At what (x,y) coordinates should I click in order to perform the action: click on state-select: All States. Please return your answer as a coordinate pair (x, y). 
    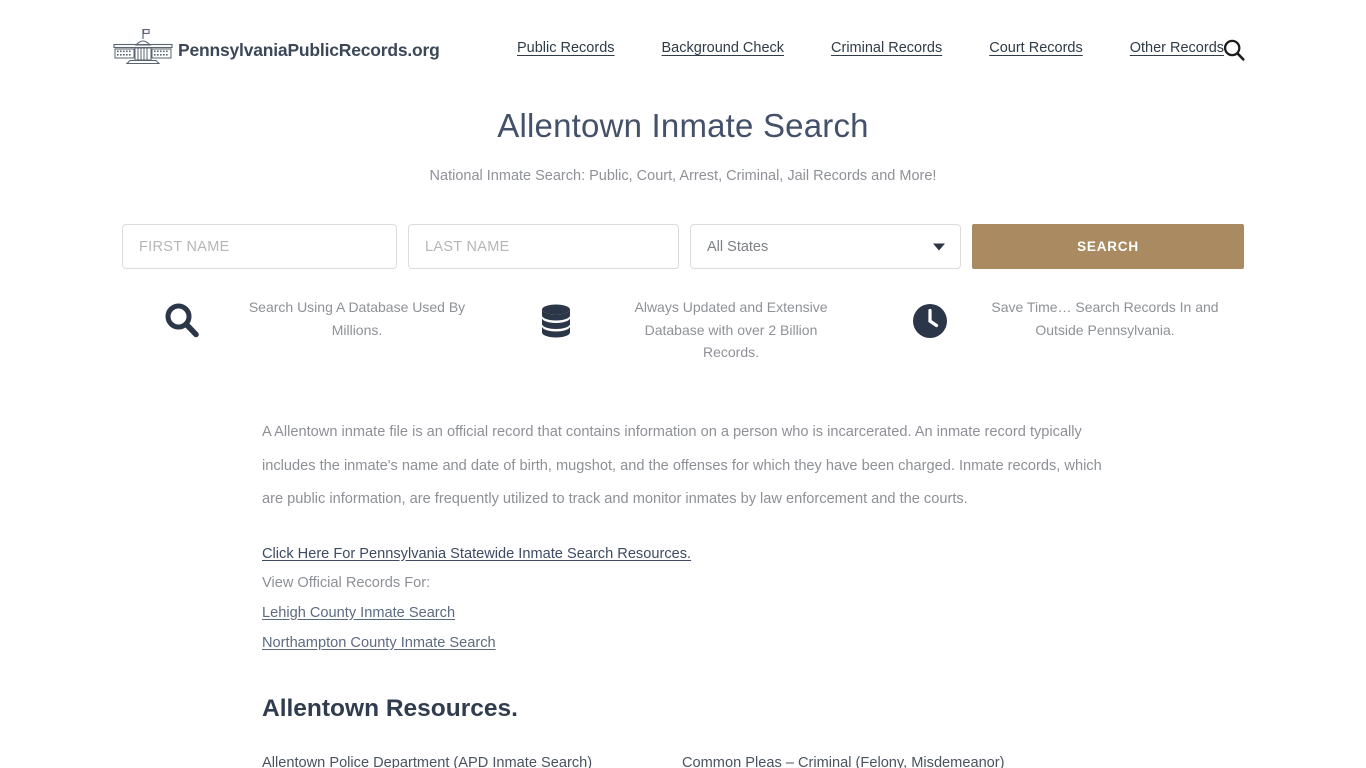
    Looking at the image, I should click on (825, 246).